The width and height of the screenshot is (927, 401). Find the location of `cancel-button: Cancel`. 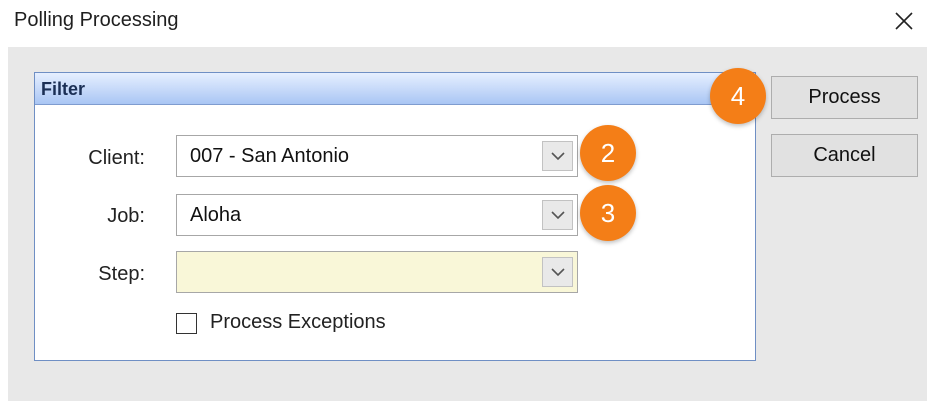

cancel-button: Cancel is located at coordinates (844, 155).